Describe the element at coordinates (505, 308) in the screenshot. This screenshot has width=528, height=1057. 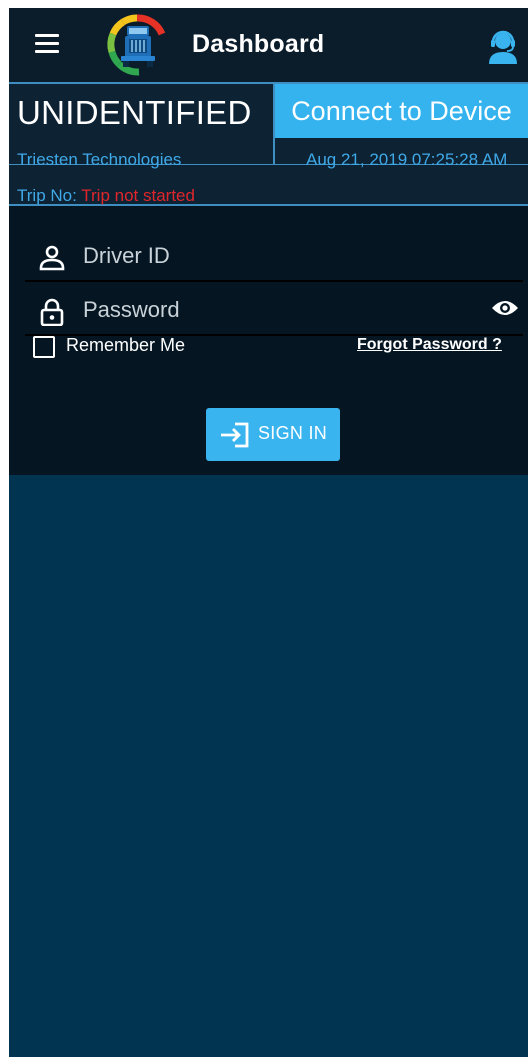
I see `eye-icon` at that location.